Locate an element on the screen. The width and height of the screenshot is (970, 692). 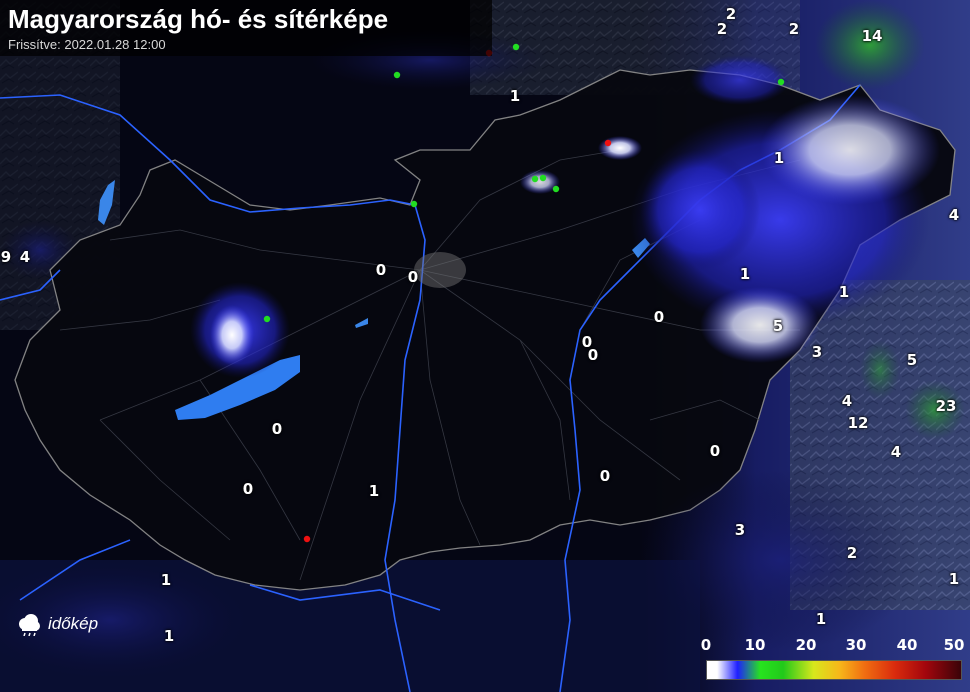
depth-label: 23 is located at coordinates (946, 406).